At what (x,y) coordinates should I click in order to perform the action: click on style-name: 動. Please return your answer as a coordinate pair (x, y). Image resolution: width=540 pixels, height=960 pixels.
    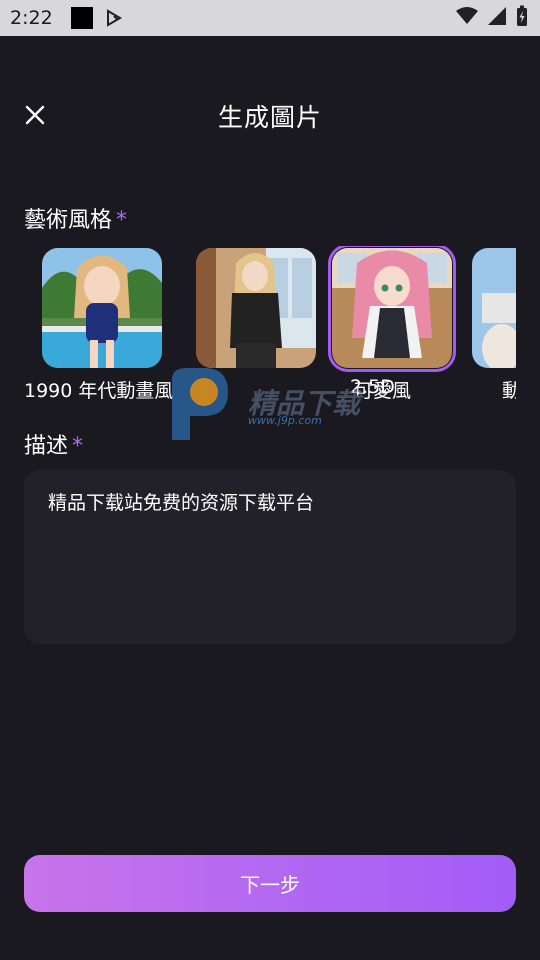
    Looking at the image, I should click on (509, 391).